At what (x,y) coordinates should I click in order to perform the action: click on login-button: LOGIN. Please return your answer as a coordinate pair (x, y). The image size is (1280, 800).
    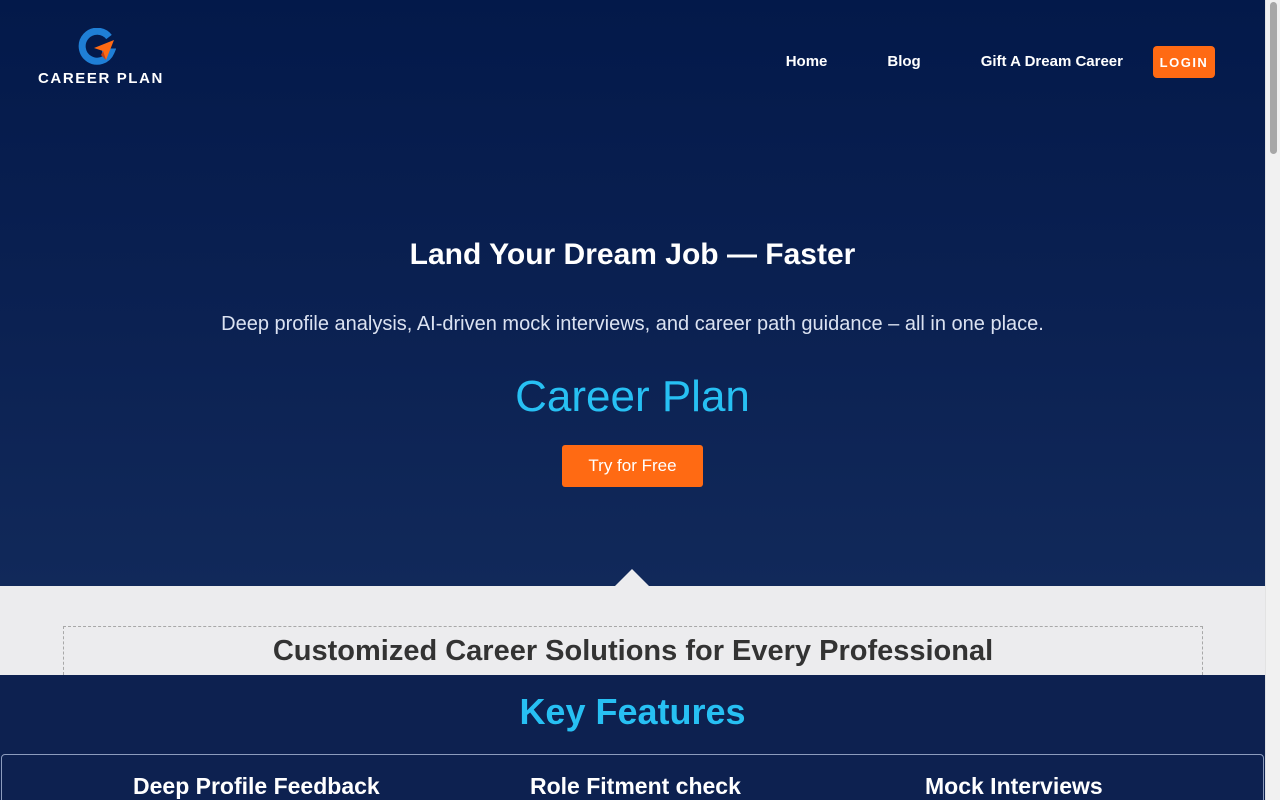
    Looking at the image, I should click on (1184, 62).